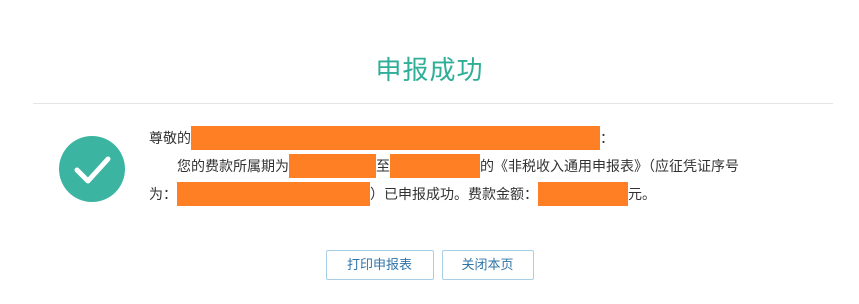 The height and width of the screenshot is (304, 859). I want to click on redacted-amount, so click(583, 194).